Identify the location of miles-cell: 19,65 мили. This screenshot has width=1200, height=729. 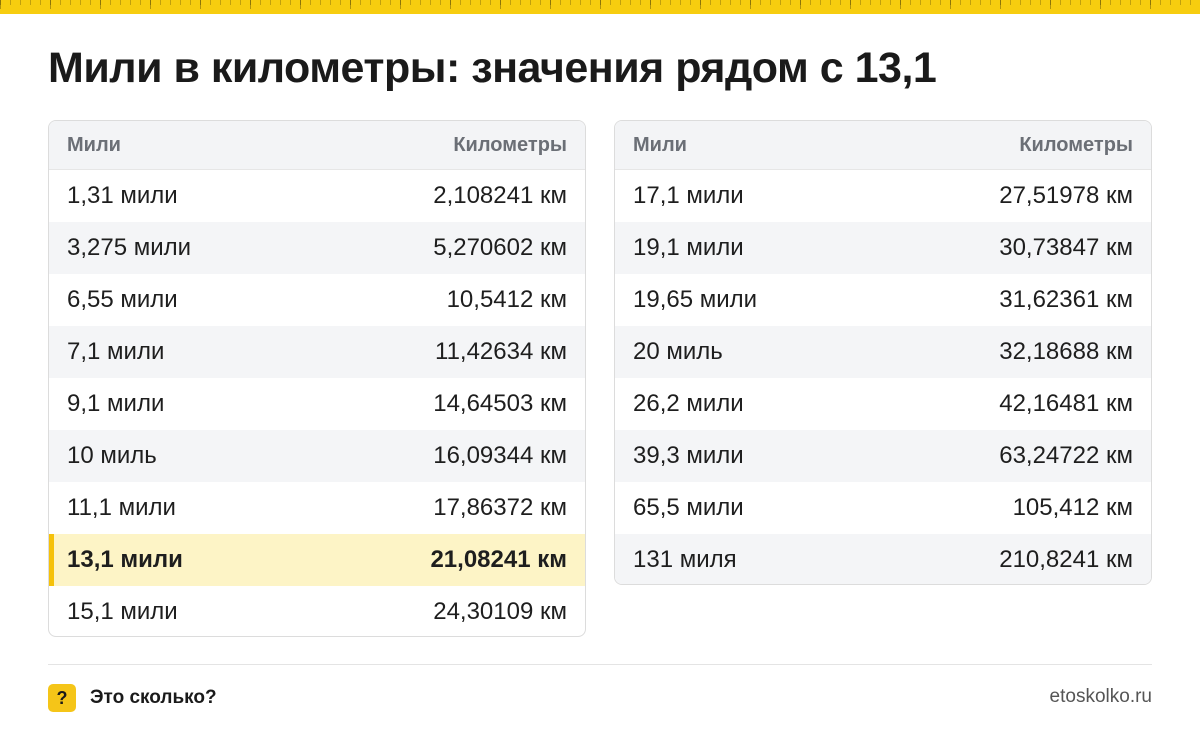
(695, 299).